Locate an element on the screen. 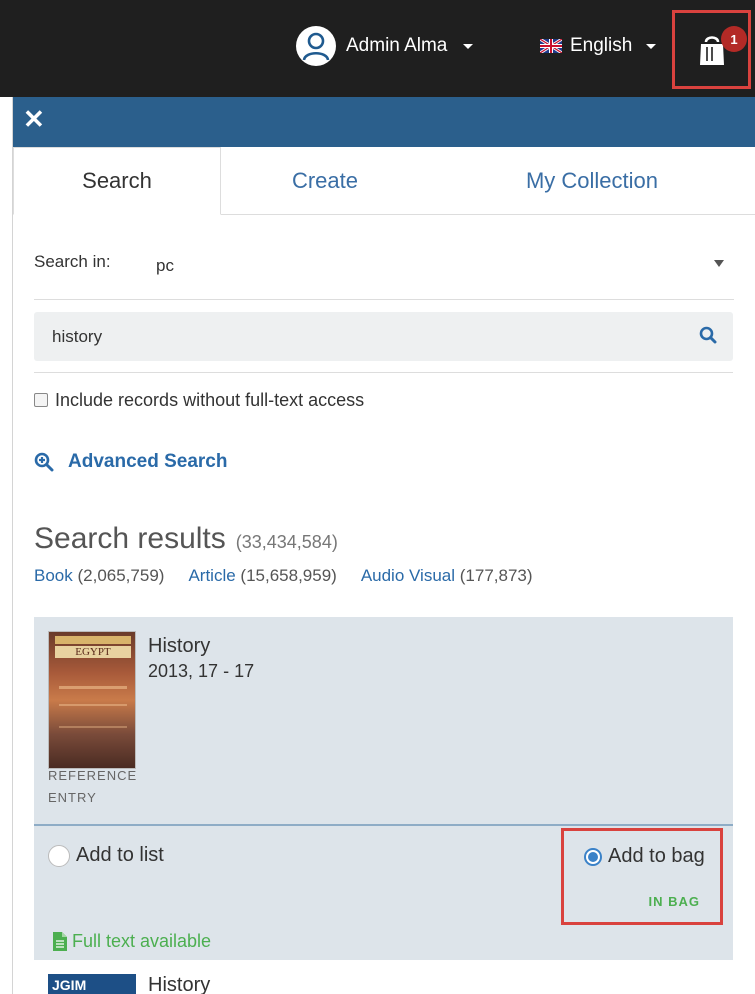 The width and height of the screenshot is (755, 994). search-input is located at coordinates (354, 336).